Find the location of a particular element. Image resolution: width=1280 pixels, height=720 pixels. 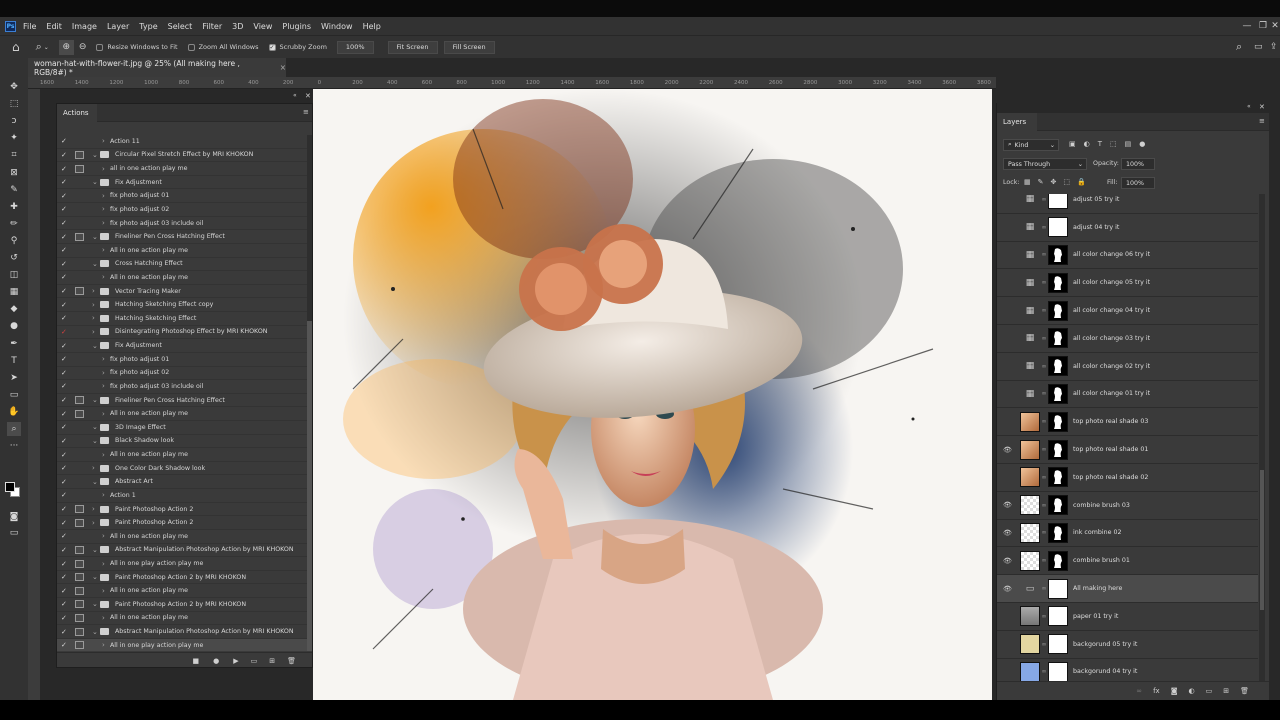

new-layer-icon: ⊞ is located at coordinates (1226, 691).